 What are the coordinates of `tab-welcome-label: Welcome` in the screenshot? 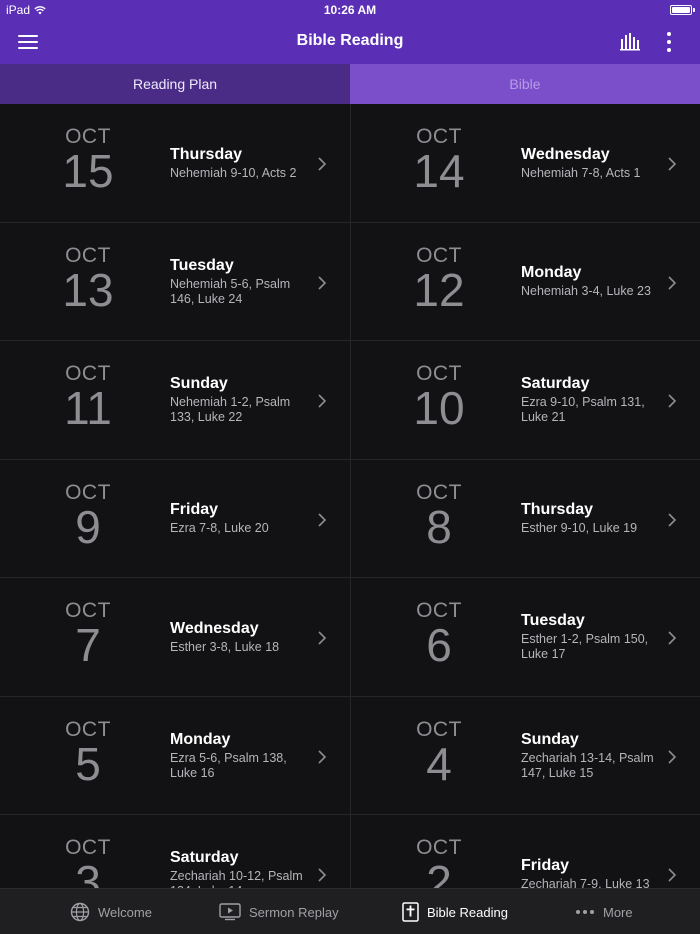 It's located at (125, 912).